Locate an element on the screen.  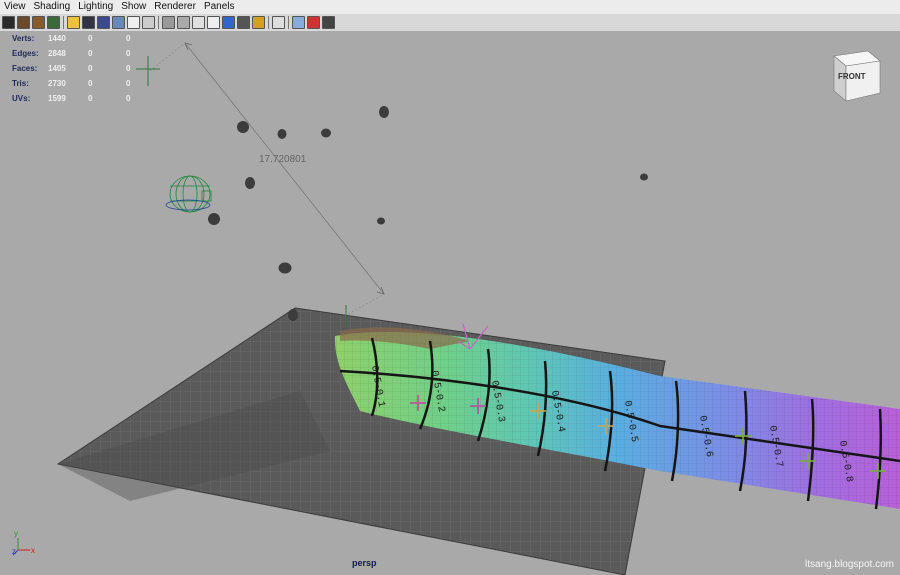
shadows-icon is located at coordinates (243, 22).